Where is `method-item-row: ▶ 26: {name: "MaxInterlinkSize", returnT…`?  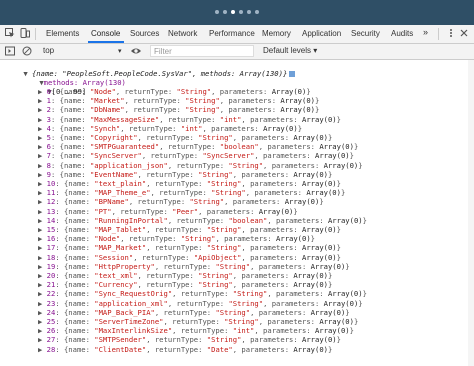 method-item-row: ▶ 26: {name: "MaxInterlinkSize", returnT… is located at coordinates (196, 330).